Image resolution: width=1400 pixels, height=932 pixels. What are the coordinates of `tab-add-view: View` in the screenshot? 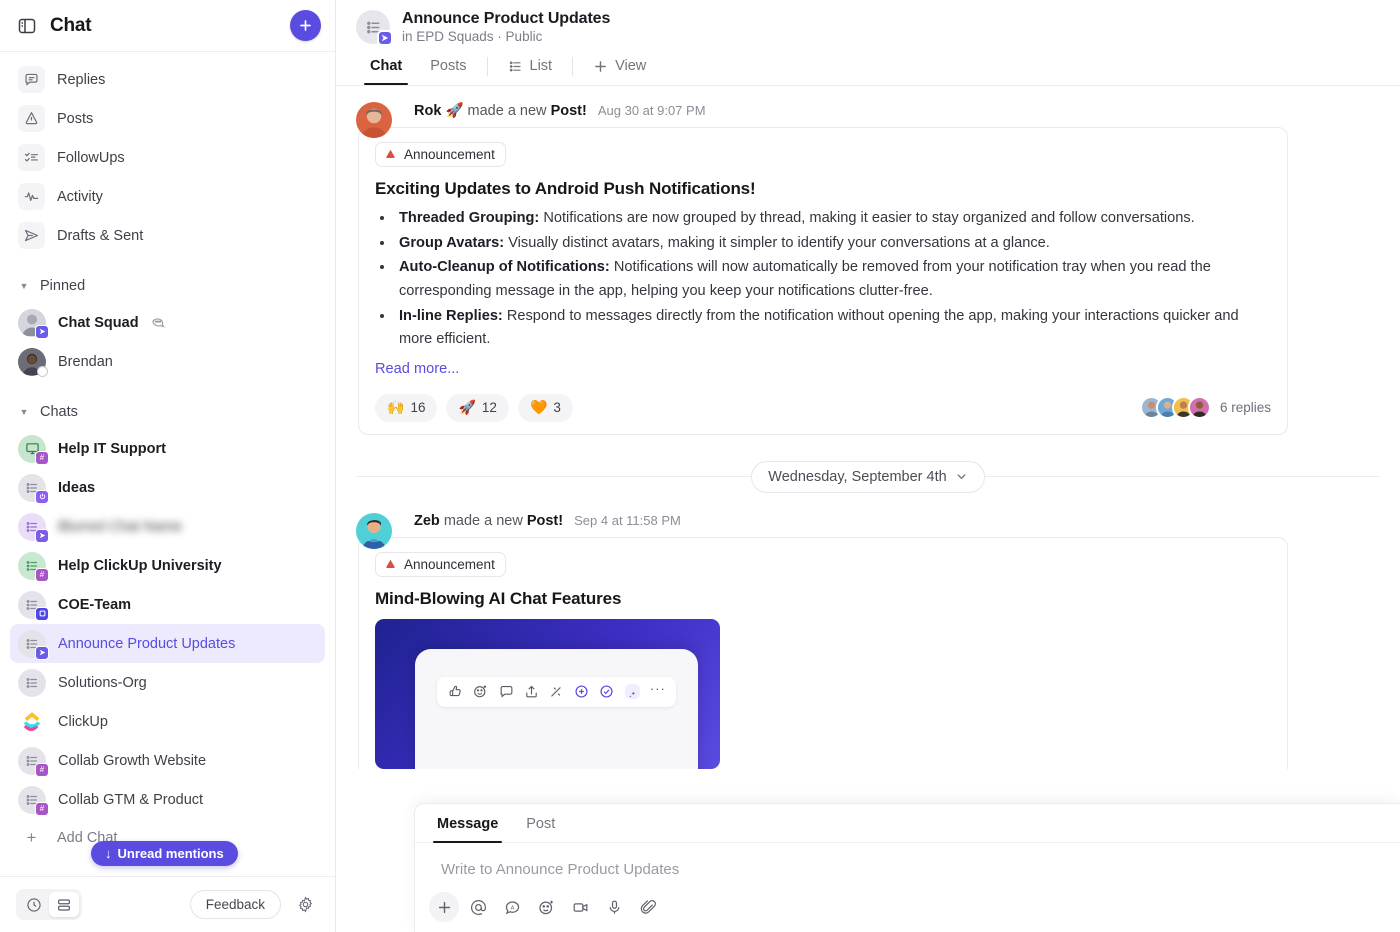 It's located at (619, 68).